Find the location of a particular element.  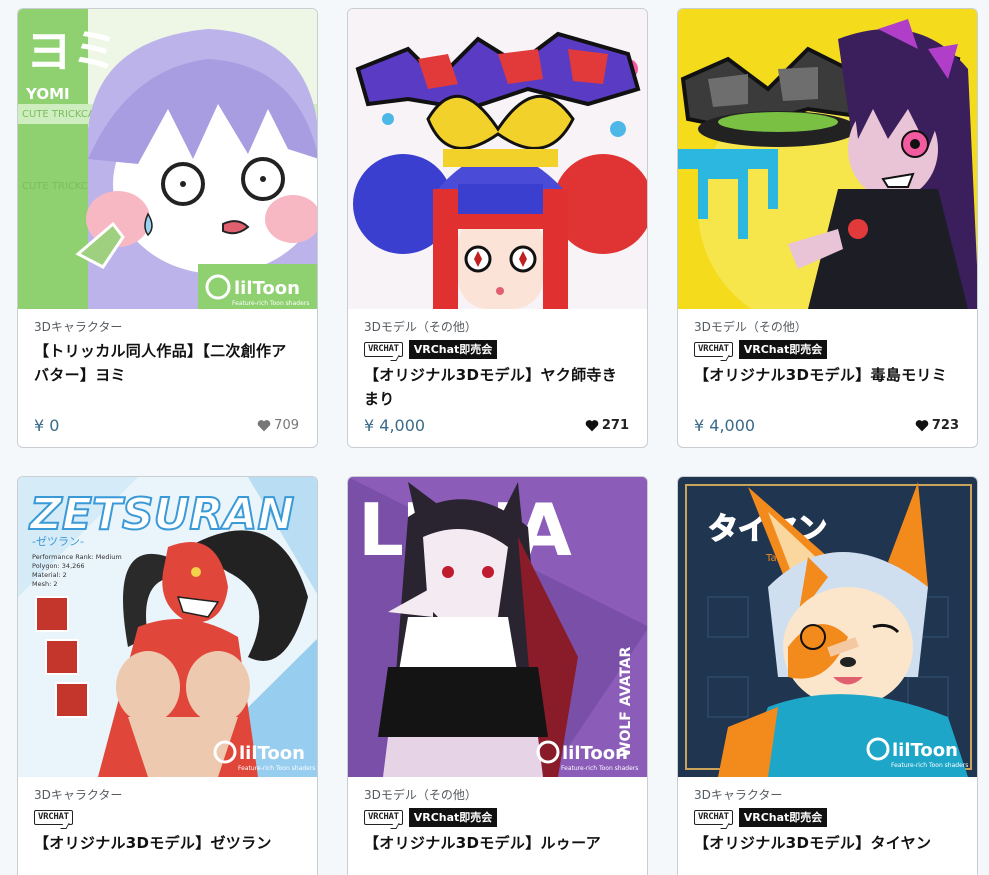

product-title: 【オリジナル3Dモデル】ルゥーア is located at coordinates (497, 843).